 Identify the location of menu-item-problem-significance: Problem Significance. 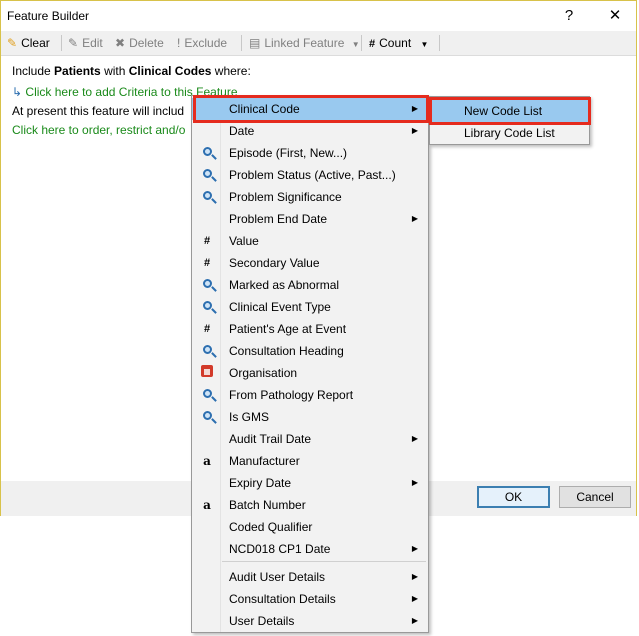
(310, 197).